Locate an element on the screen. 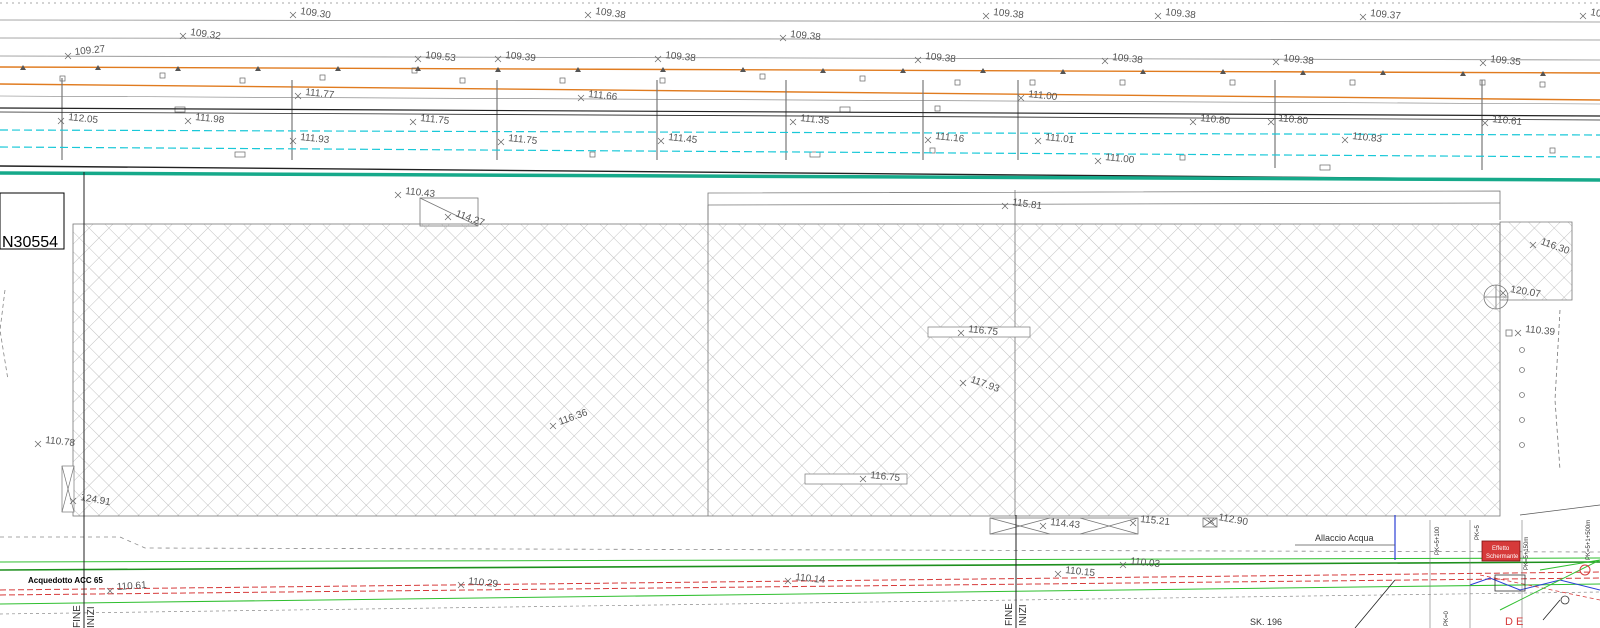 This screenshot has height=628, width=1600. fine-label-left: FINE is located at coordinates (77, 616).